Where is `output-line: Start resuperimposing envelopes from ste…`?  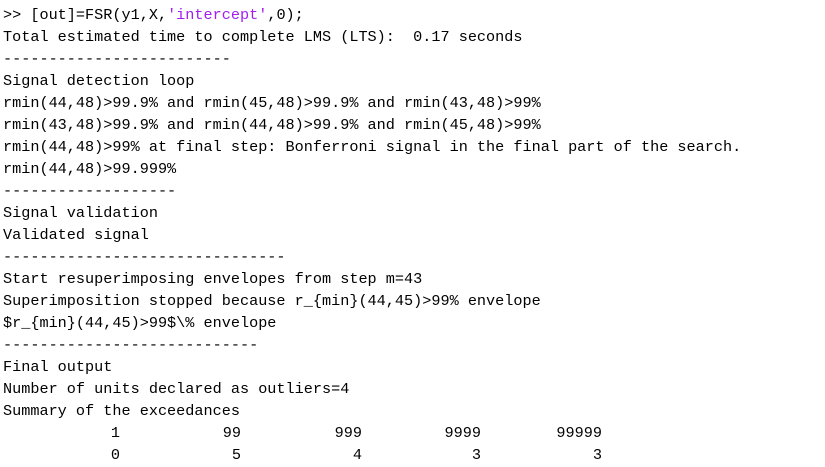 output-line: Start resuperimposing envelopes from ste… is located at coordinates (213, 279).